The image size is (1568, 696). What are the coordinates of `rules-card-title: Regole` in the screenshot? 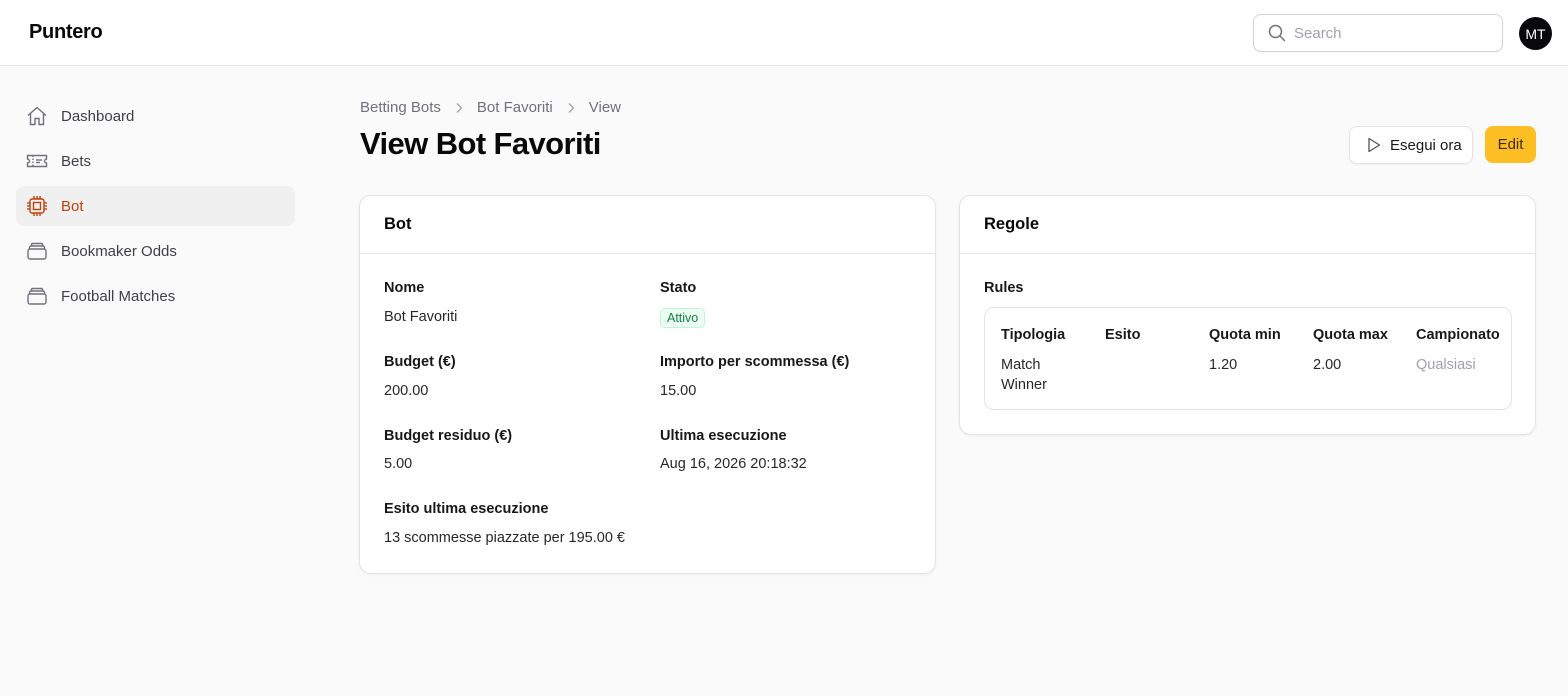 It's located at (1247, 225).